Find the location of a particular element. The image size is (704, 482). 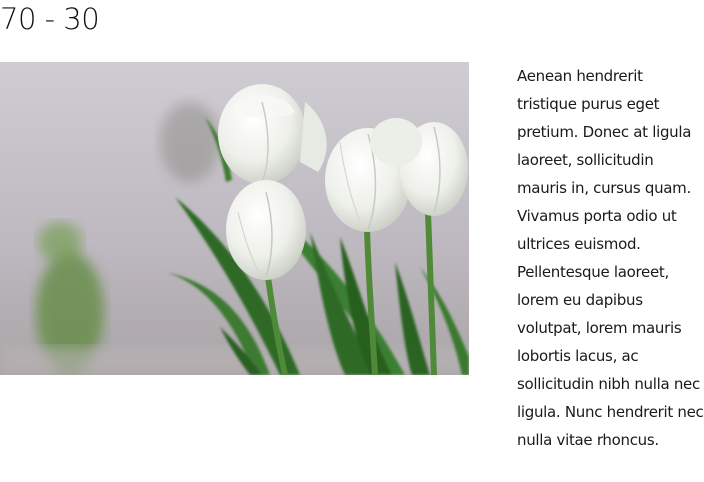

section-title: 70 - 30 is located at coordinates (50, 19).